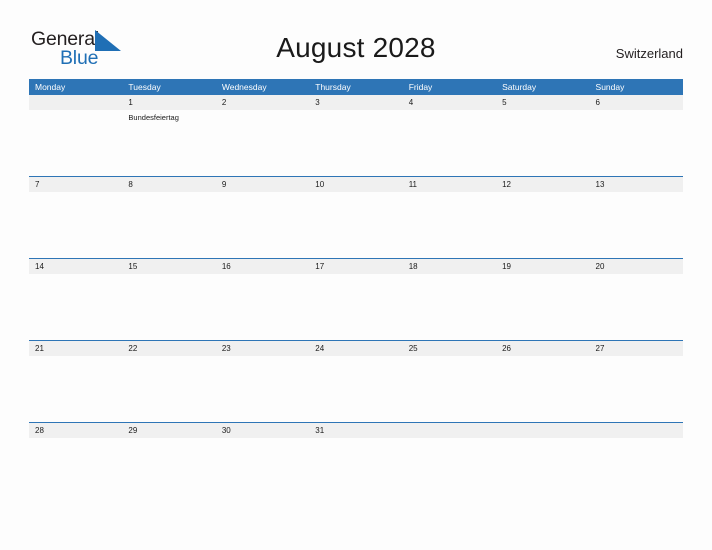 The width and height of the screenshot is (712, 550). Describe the element at coordinates (50, 87) in the screenshot. I see `weekday-header-monday: Monday` at that location.